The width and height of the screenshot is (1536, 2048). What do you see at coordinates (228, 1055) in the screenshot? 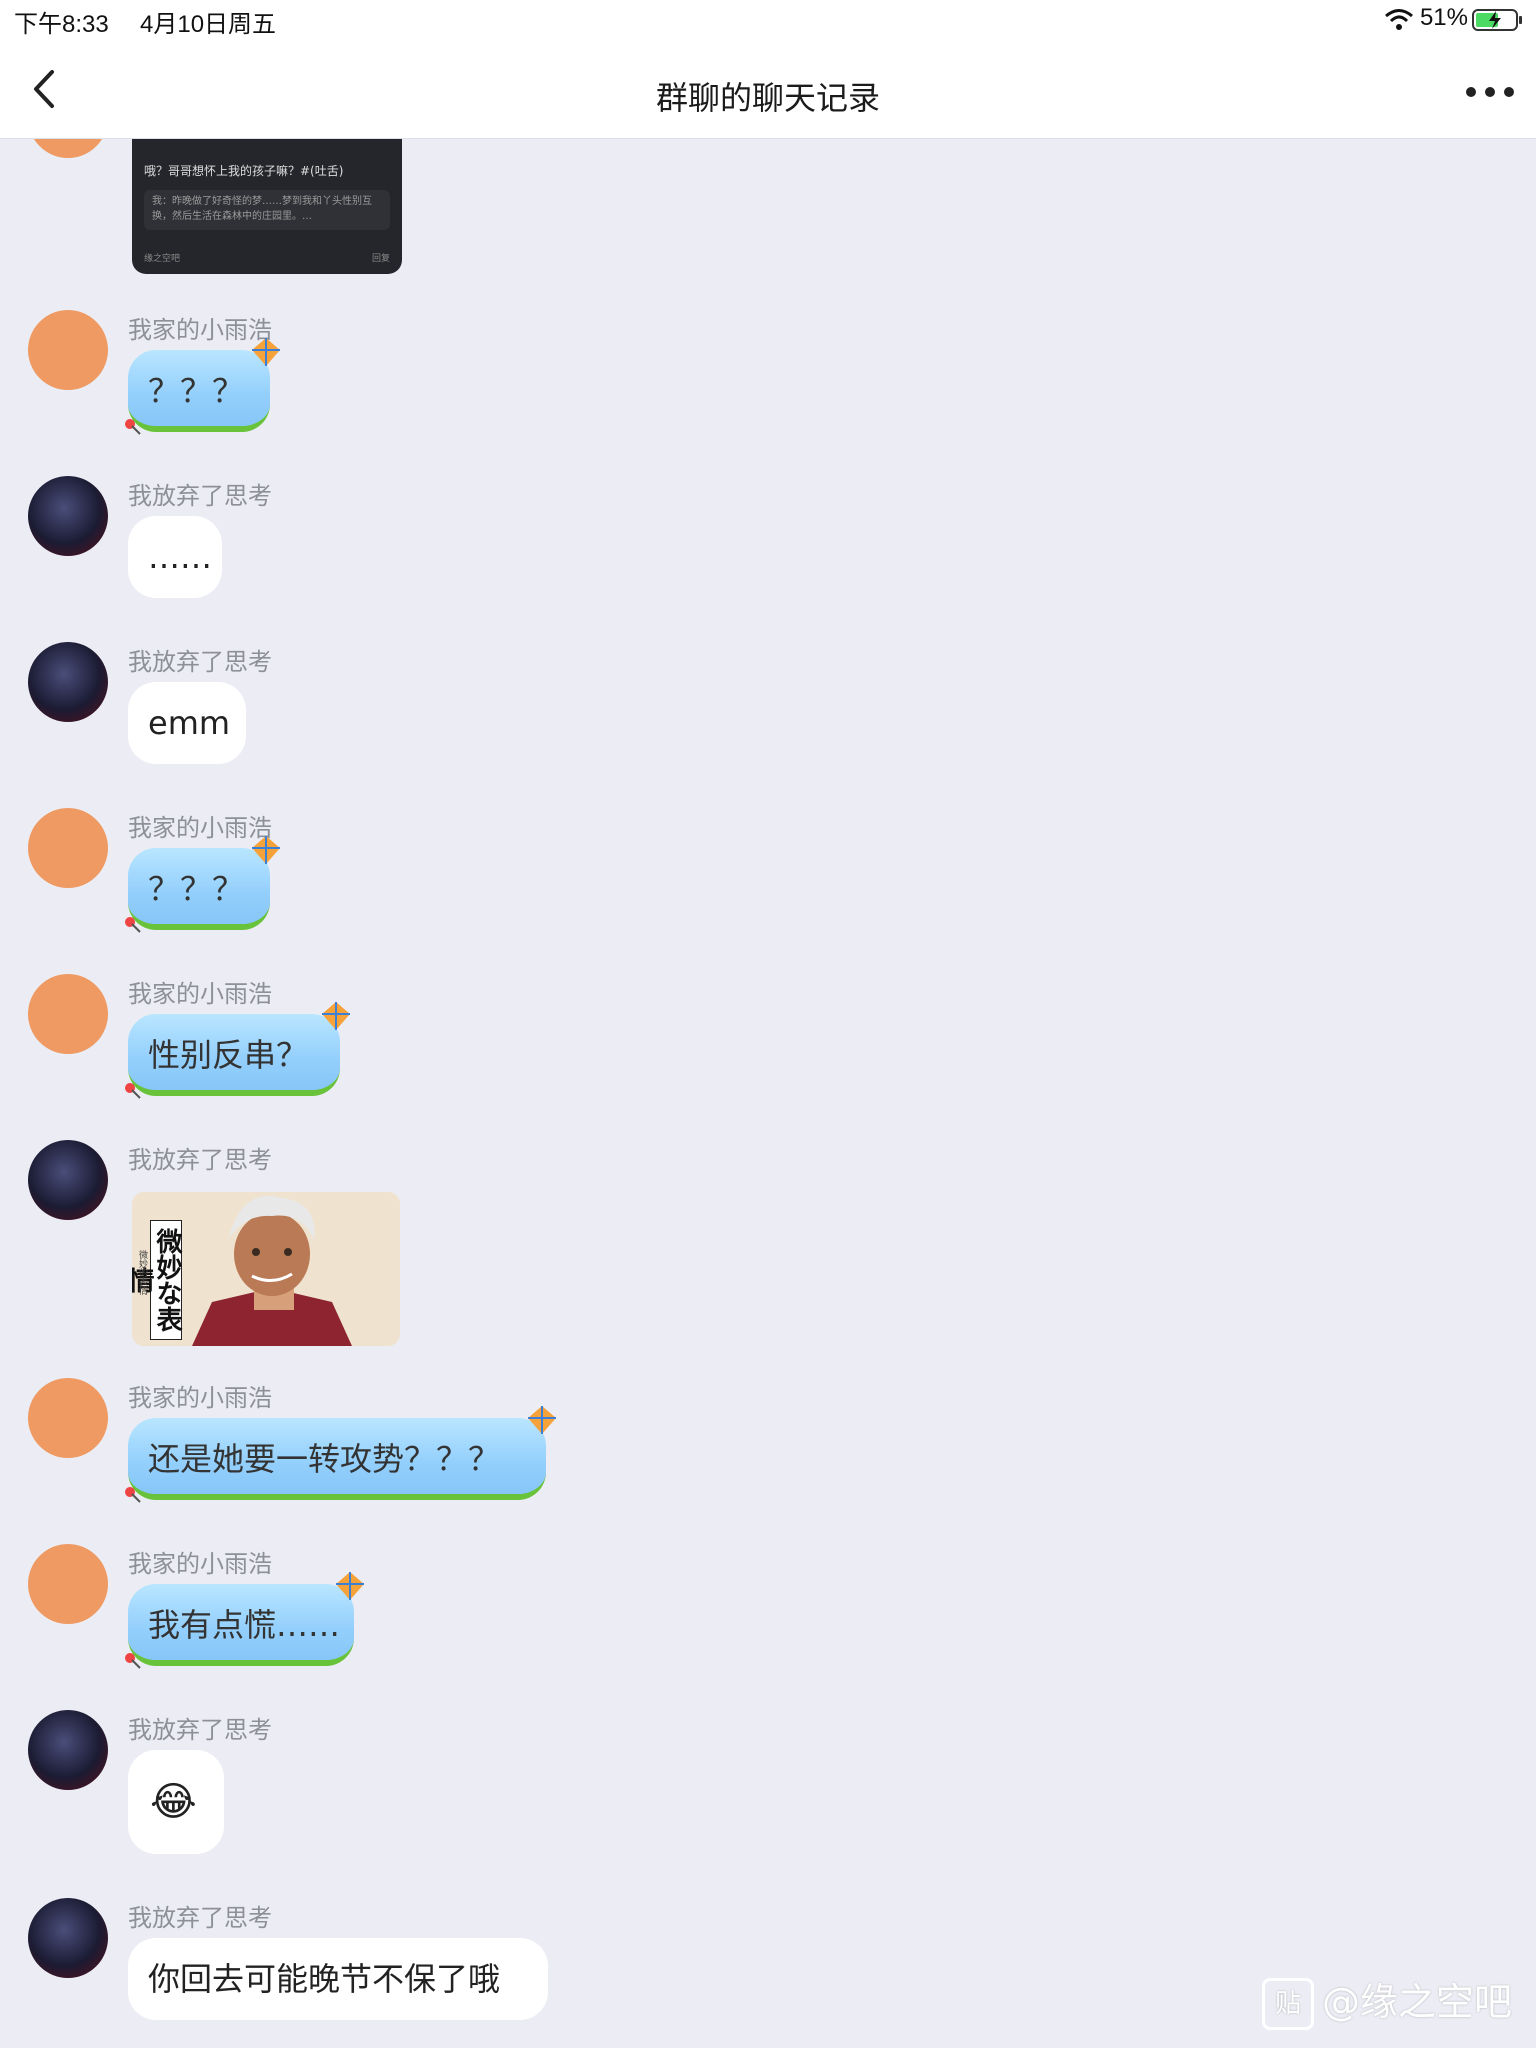
I see `message-text: 性别反串？` at bounding box center [228, 1055].